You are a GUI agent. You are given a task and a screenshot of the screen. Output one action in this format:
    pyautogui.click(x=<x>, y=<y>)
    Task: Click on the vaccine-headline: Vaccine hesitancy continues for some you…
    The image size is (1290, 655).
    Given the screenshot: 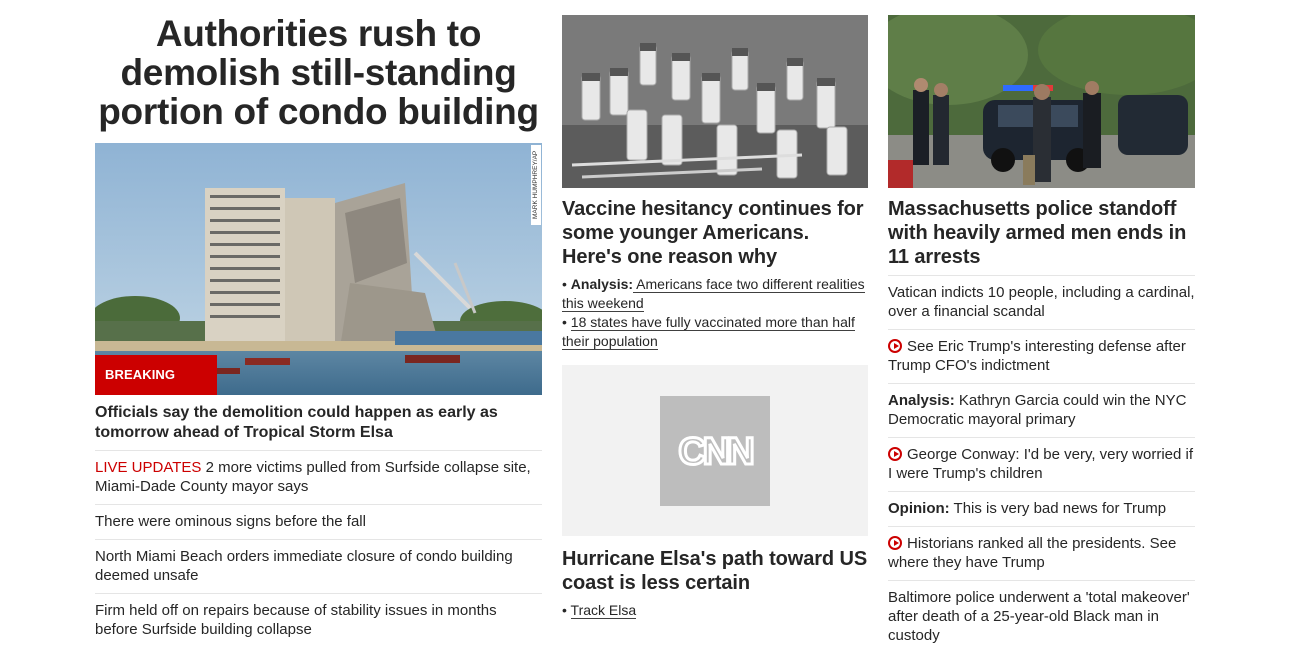 What is the action you would take?
    pyautogui.click(x=715, y=233)
    